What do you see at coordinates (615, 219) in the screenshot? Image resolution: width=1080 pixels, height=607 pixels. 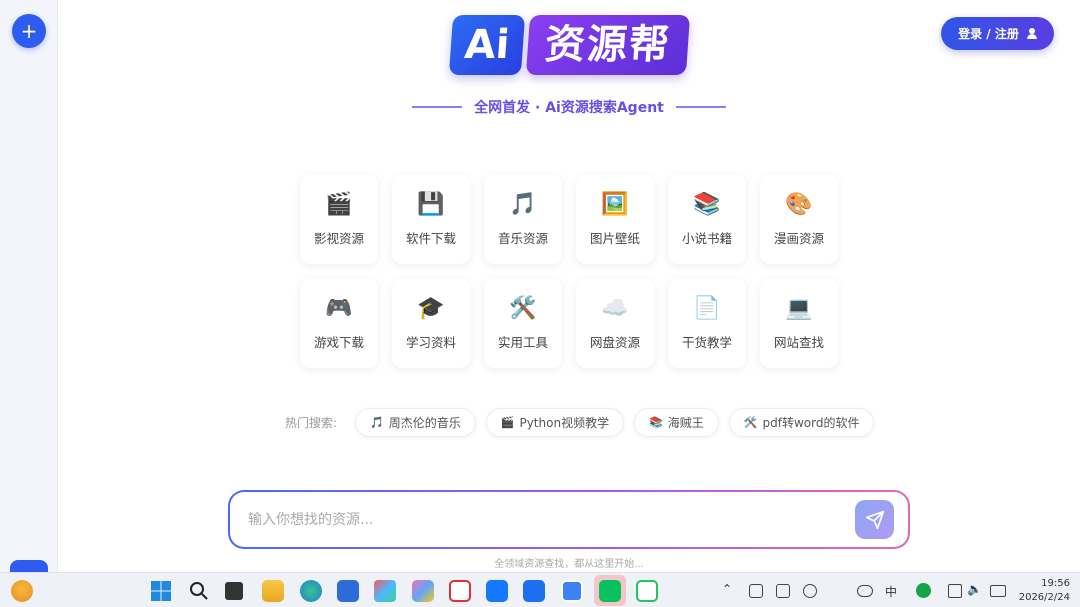 I see `category-card: 🖼️ 图片壁纸` at bounding box center [615, 219].